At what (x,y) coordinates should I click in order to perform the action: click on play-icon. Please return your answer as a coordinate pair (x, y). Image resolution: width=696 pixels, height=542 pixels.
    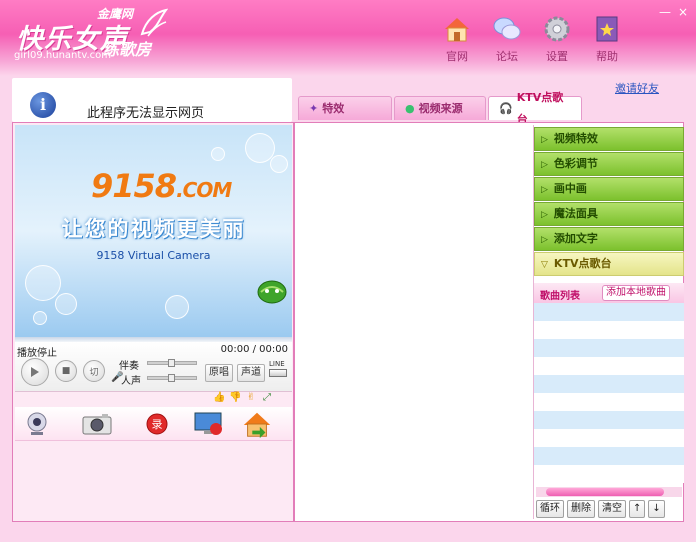
    Looking at the image, I should click on (35, 372).